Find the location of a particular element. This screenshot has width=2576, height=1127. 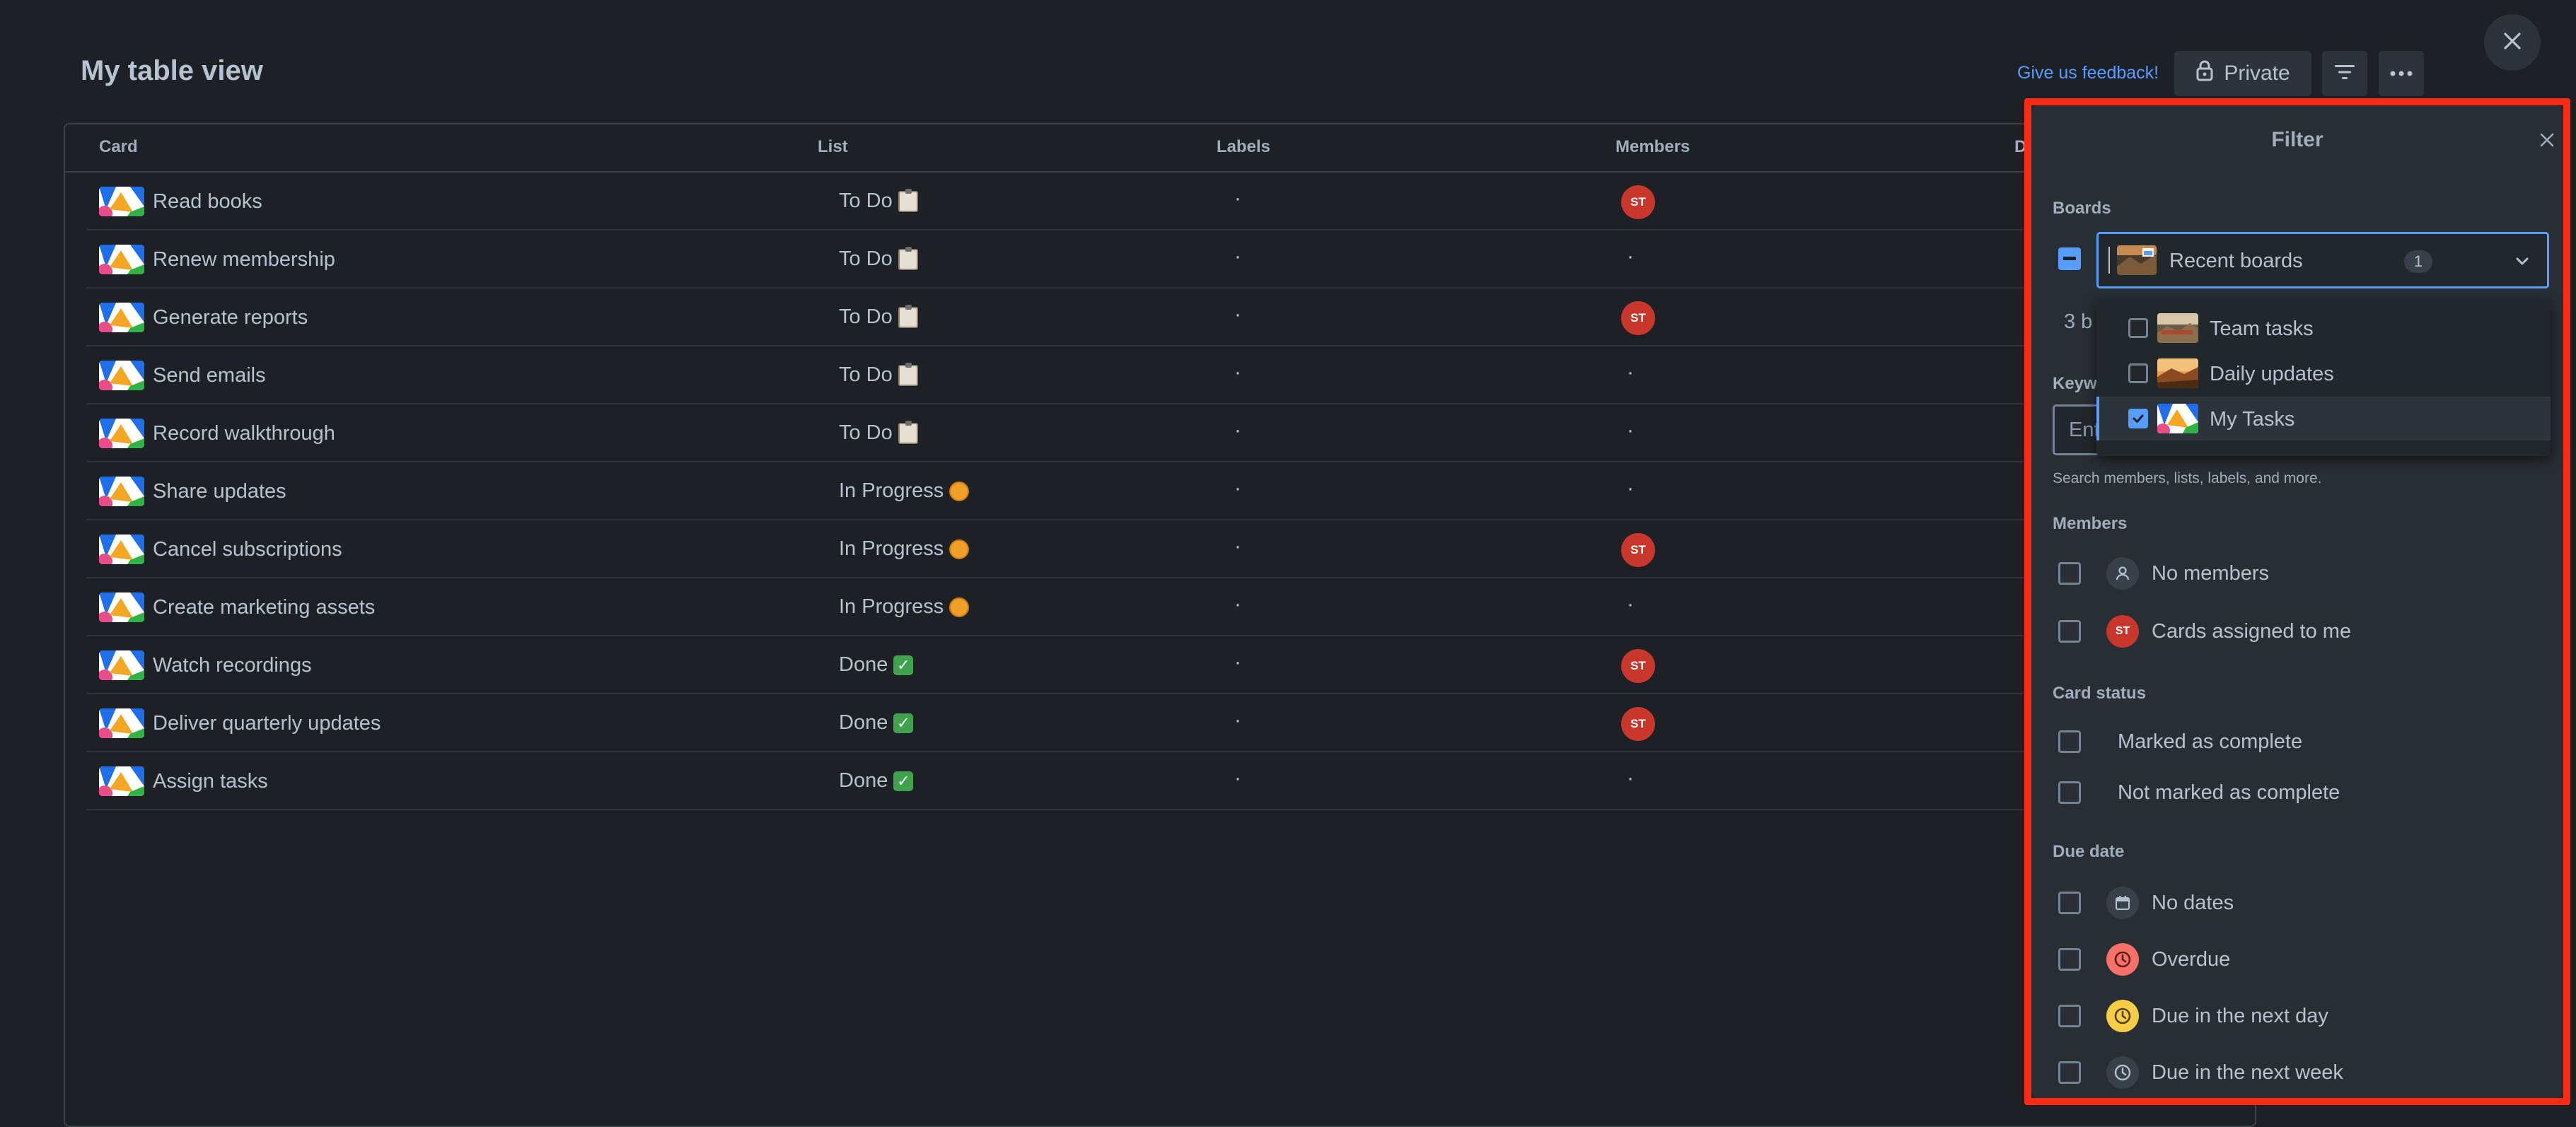

table-row: Generate reports To Do · ST is located at coordinates (1172, 317).